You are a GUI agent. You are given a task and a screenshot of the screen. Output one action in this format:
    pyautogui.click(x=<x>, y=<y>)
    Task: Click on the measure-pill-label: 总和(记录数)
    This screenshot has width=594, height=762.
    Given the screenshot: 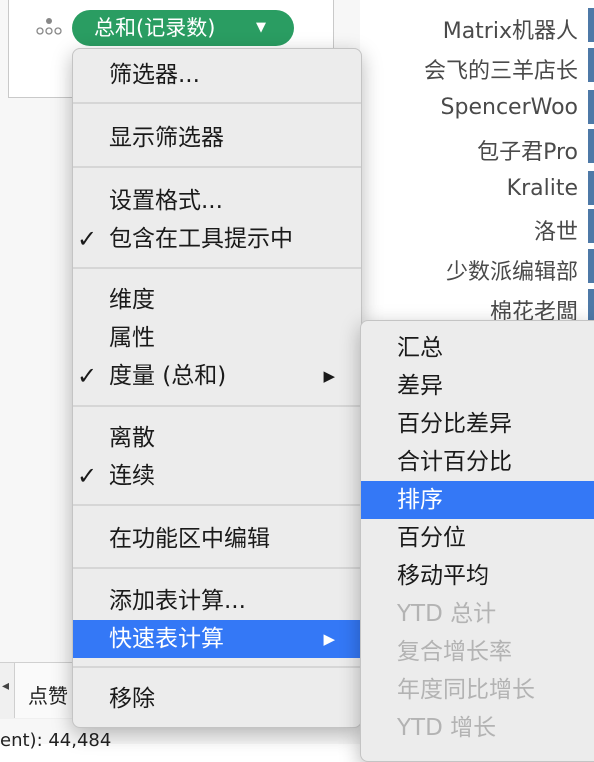 What is the action you would take?
    pyautogui.click(x=155, y=28)
    